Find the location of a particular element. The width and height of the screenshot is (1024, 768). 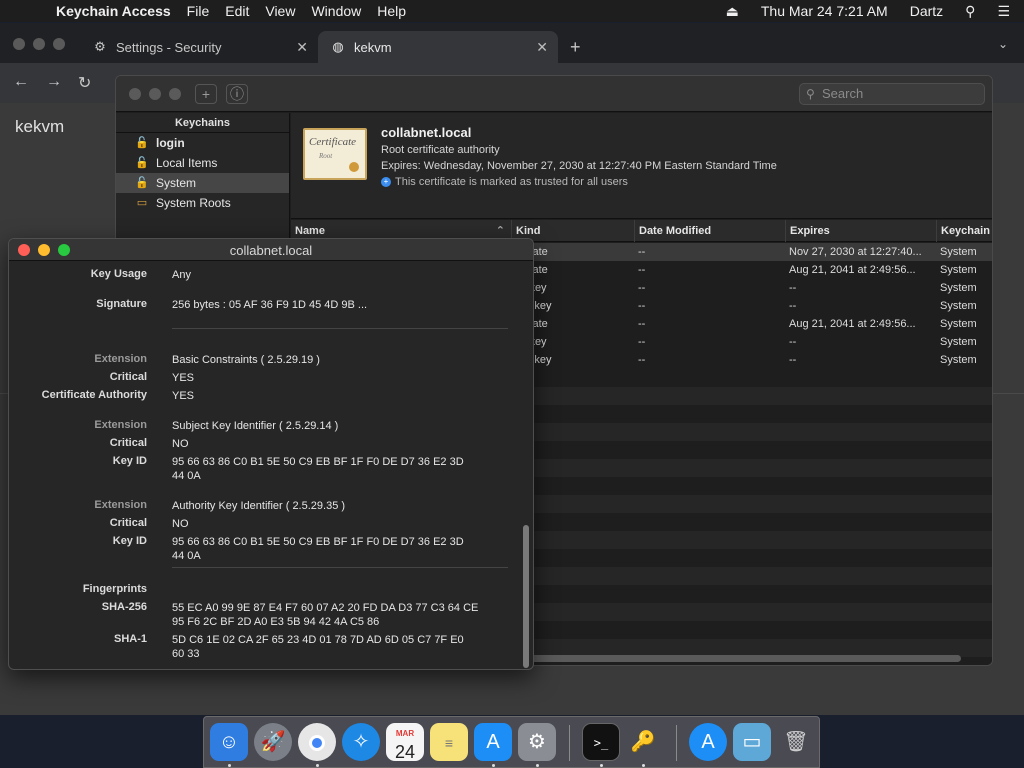

field-value-line: 44 0A is located at coordinates (186, 476).